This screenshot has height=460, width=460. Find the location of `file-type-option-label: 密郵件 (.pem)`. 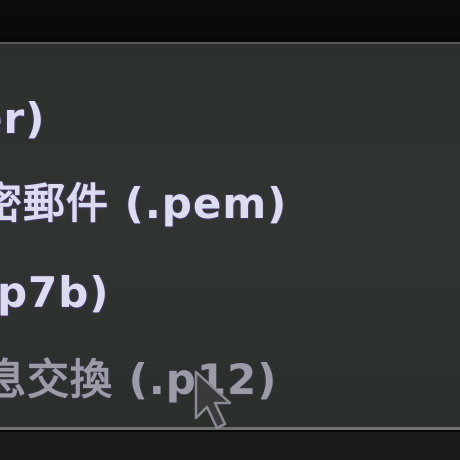

file-type-option-label: 密郵件 (.pem) is located at coordinates (144, 203).